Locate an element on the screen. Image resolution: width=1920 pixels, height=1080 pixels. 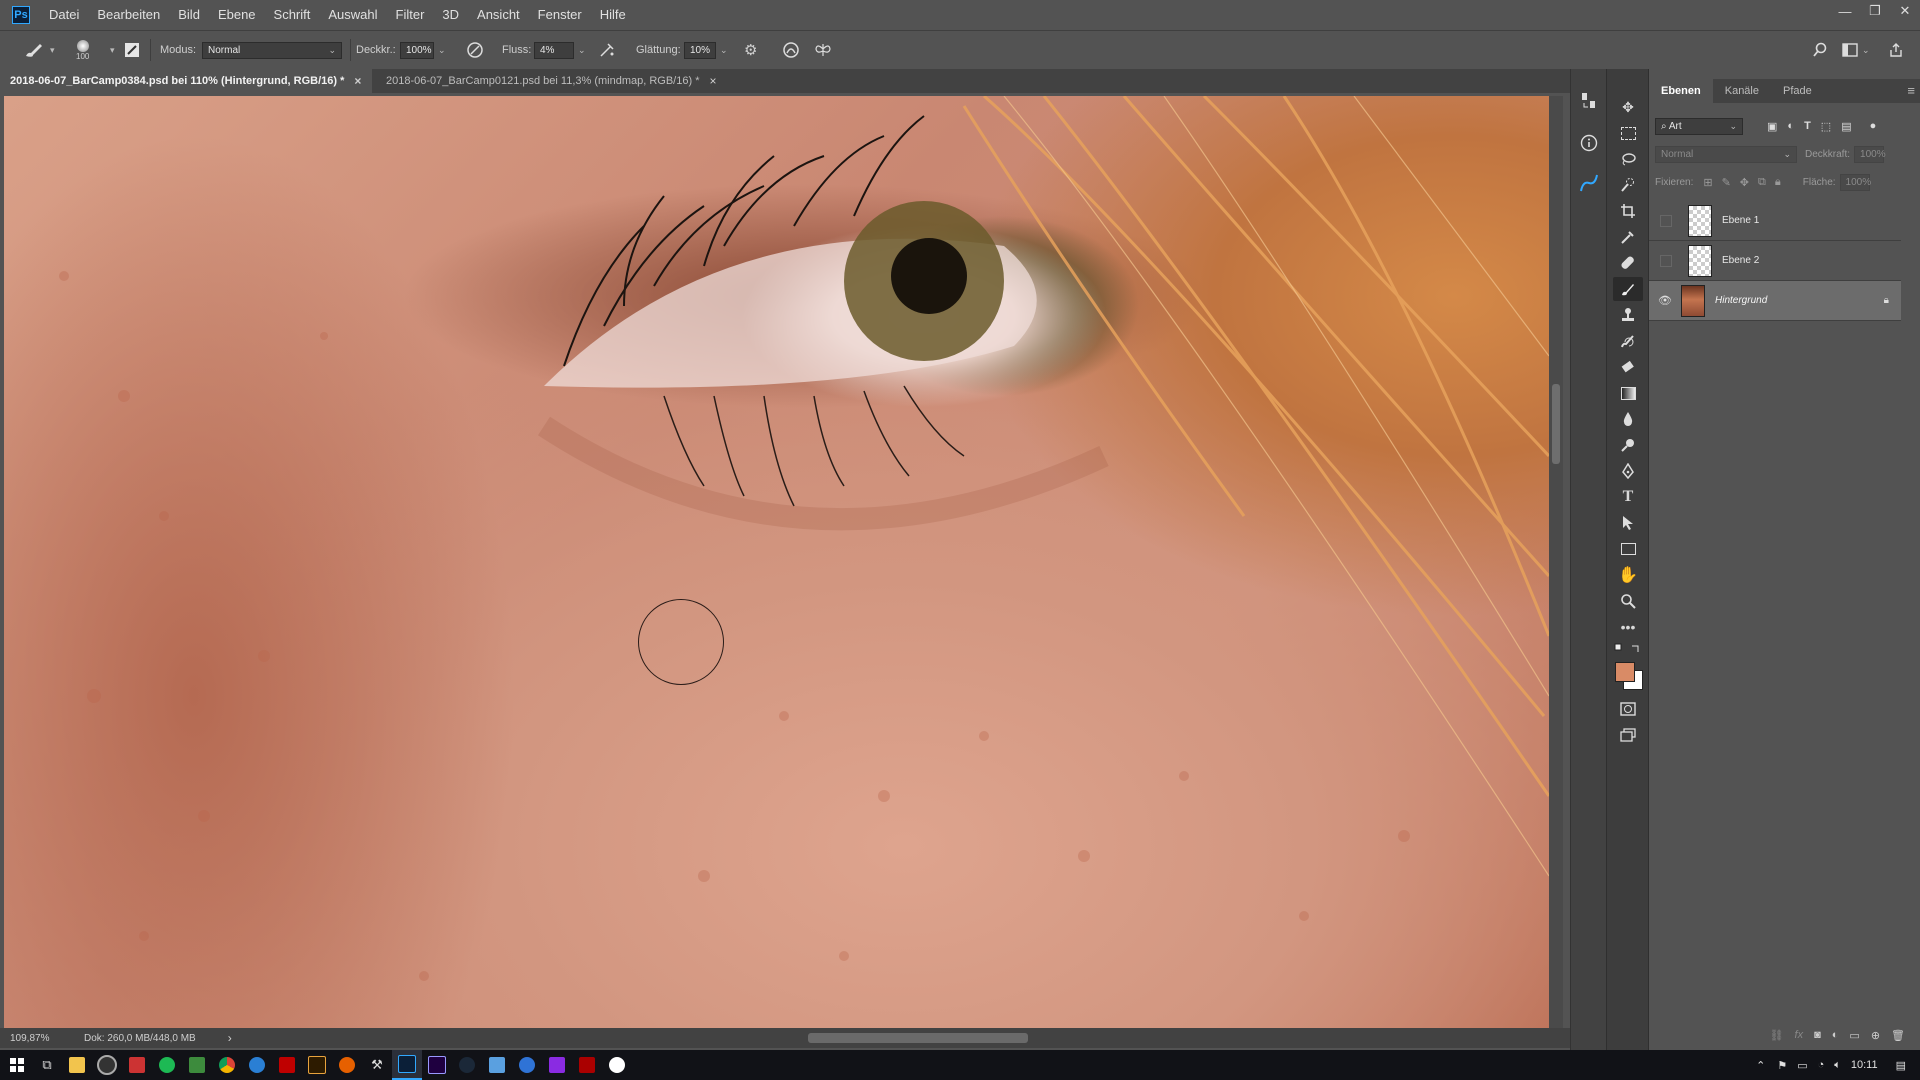
taskbar-app-info is located at coordinates (527, 1065).